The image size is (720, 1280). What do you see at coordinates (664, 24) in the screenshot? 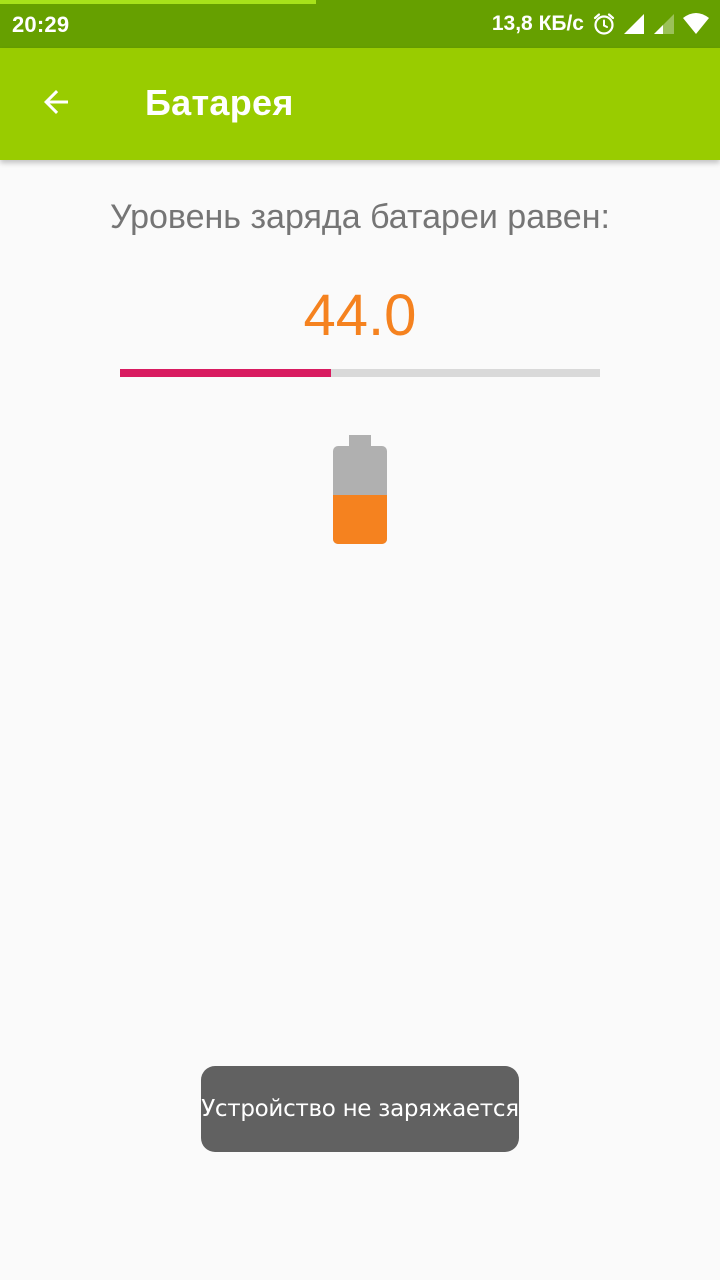
I see `signal-weak-icon` at bounding box center [664, 24].